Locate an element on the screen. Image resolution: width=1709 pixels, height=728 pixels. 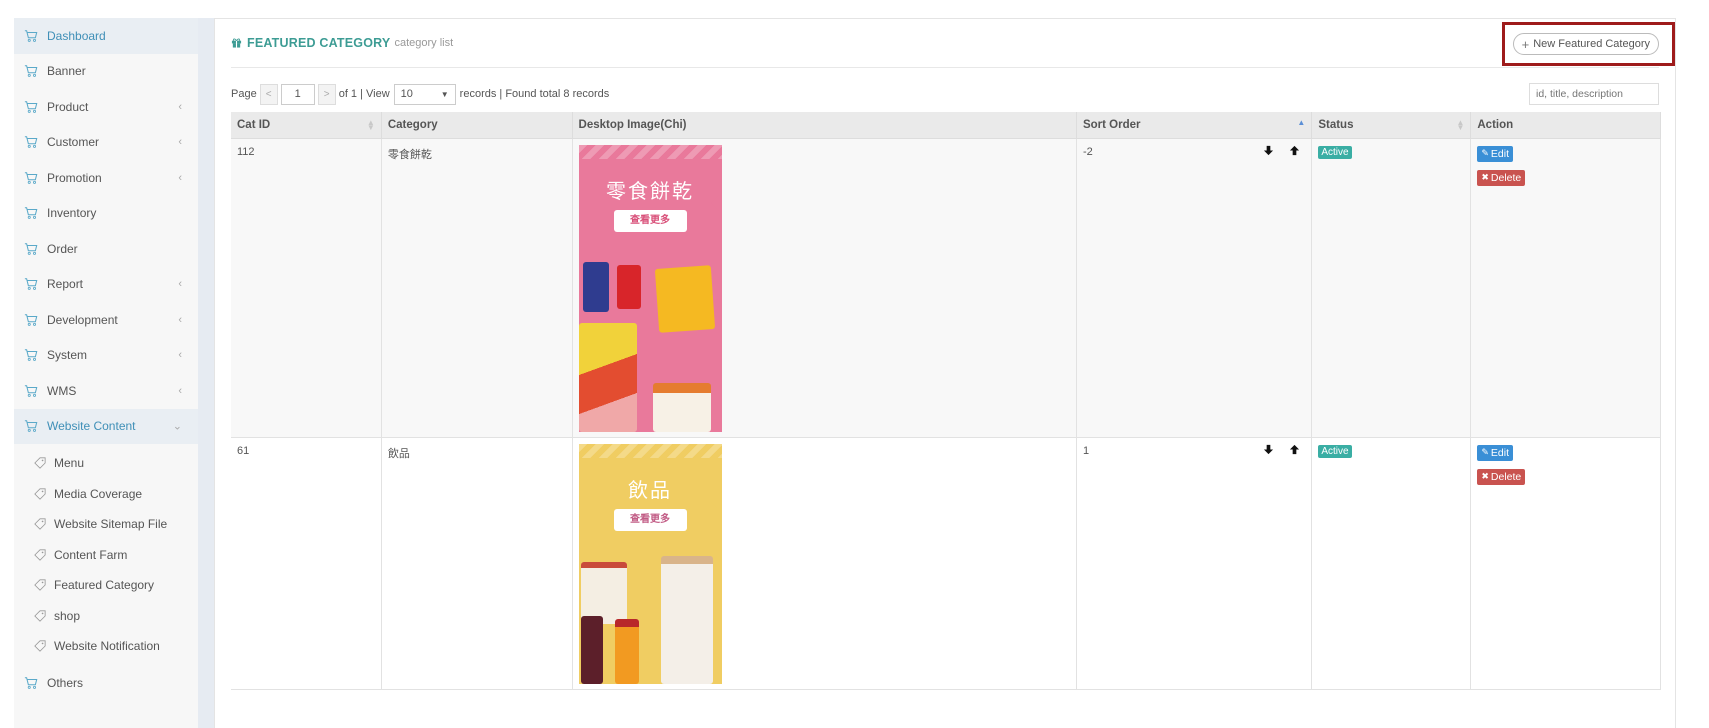
sort-order-cell: -2 is located at coordinates (1194, 288).